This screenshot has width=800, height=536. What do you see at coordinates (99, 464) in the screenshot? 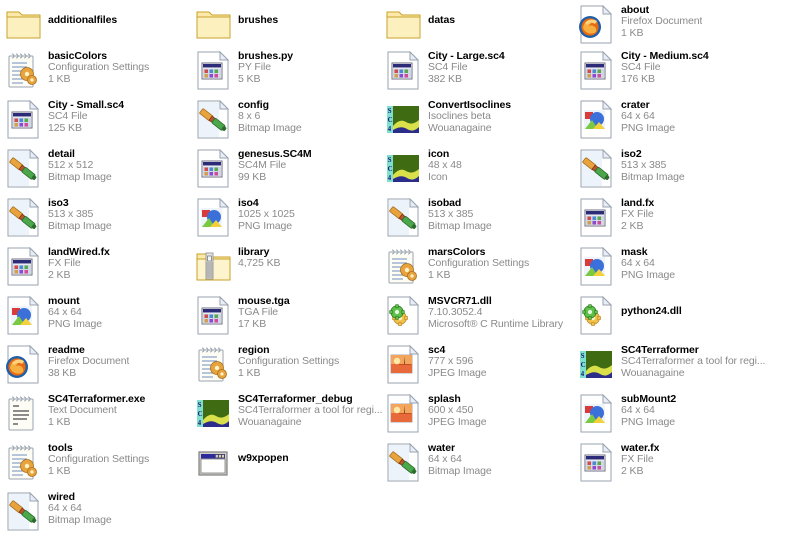
I see `file-tile: tools Configuration Settings 1 KB` at bounding box center [99, 464].